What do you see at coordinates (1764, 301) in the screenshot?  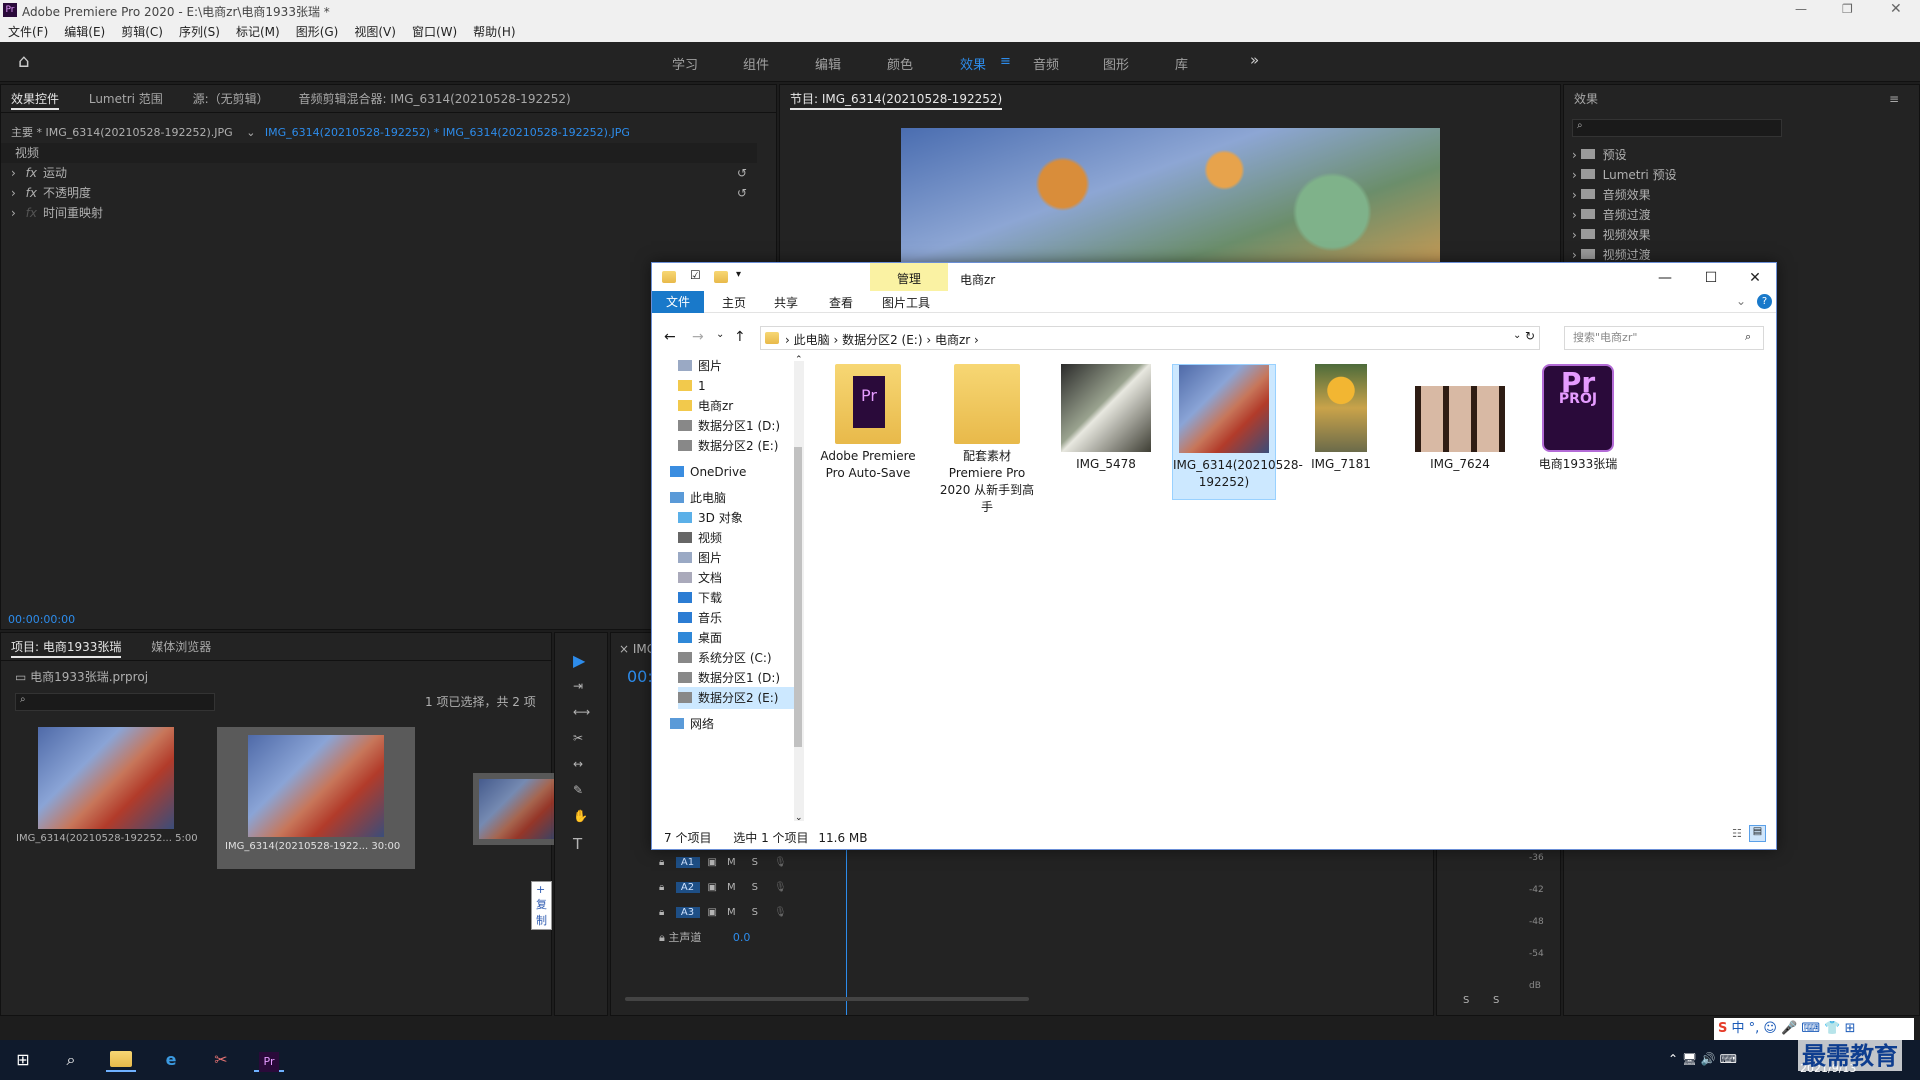 I see `help-icon: ?` at bounding box center [1764, 301].